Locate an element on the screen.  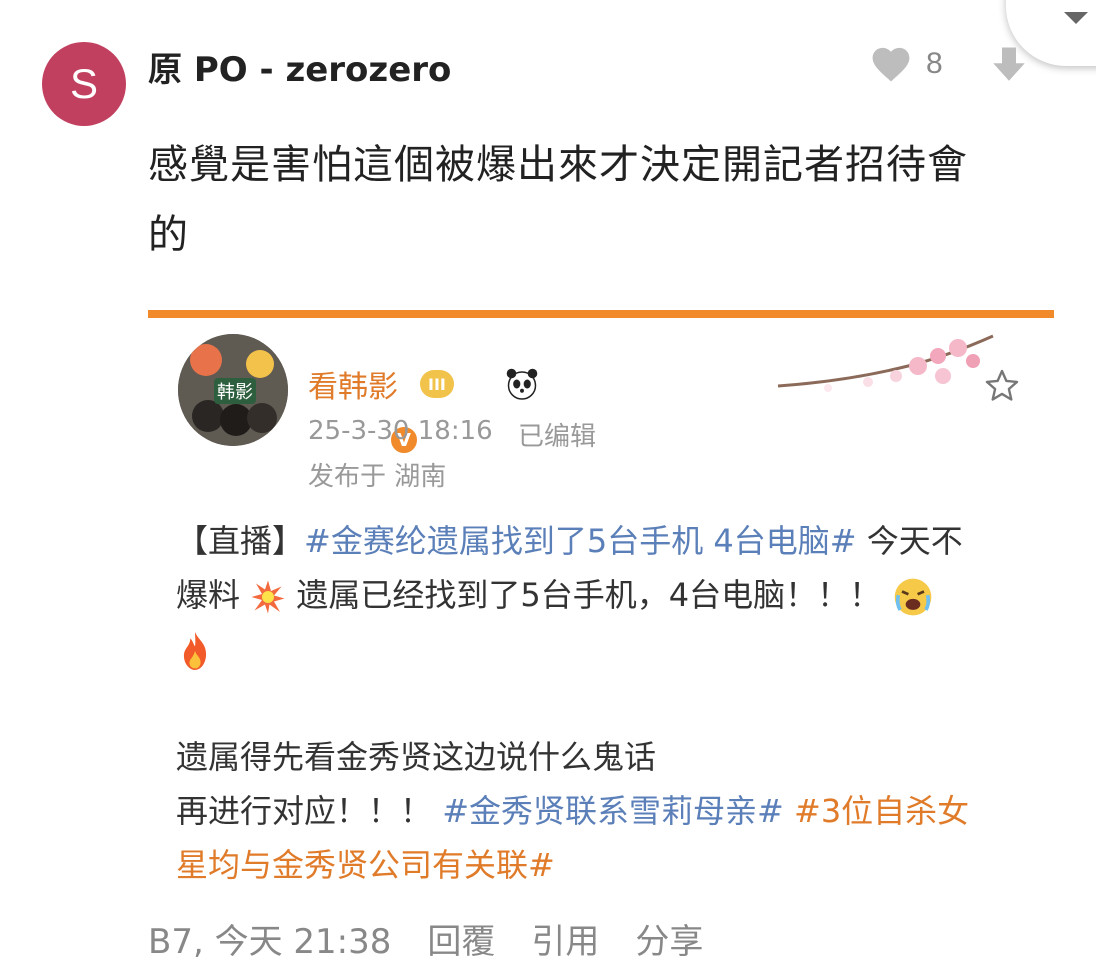
cherry-blossom-decoration is located at coordinates (885, 363).